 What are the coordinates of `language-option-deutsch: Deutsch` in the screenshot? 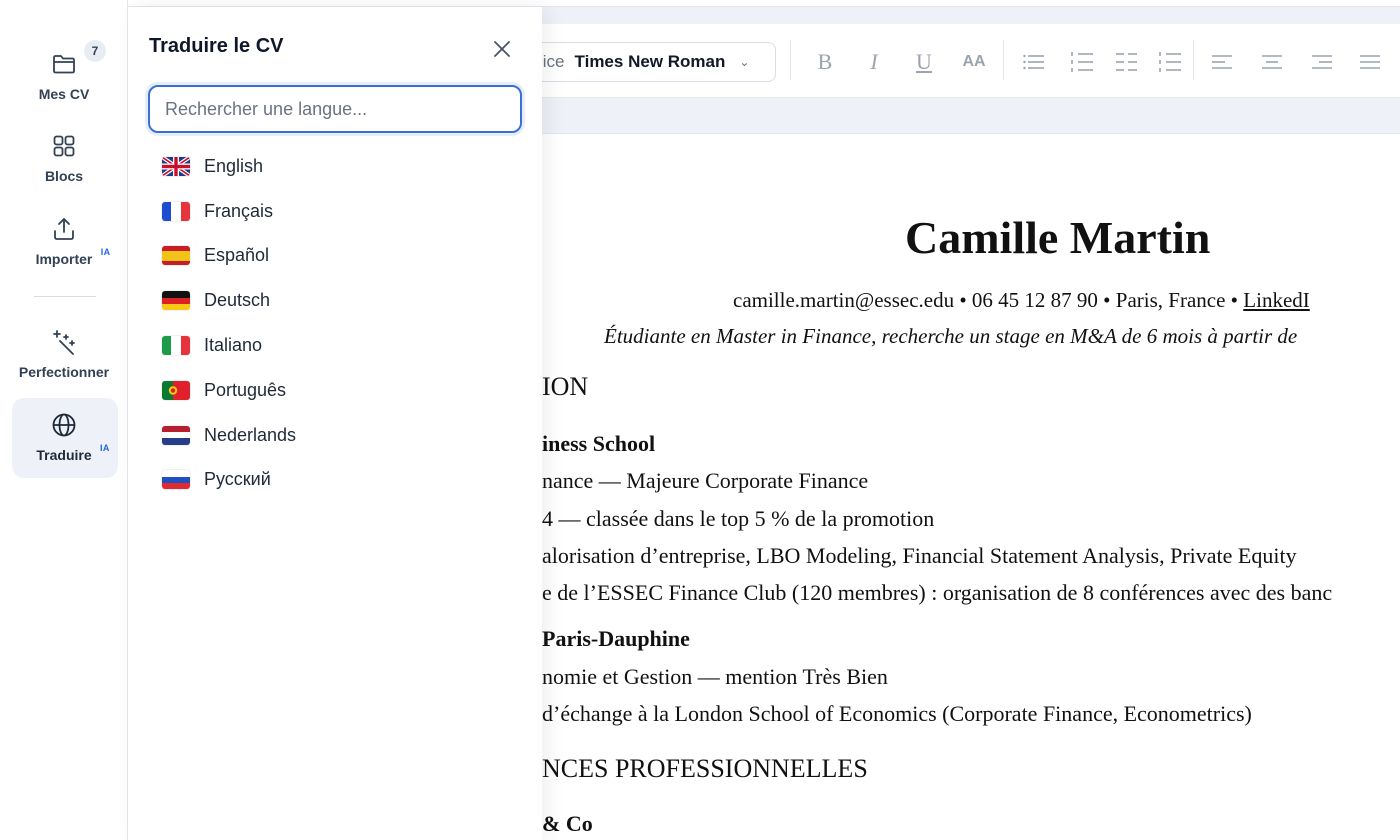 It's located at (335, 300).